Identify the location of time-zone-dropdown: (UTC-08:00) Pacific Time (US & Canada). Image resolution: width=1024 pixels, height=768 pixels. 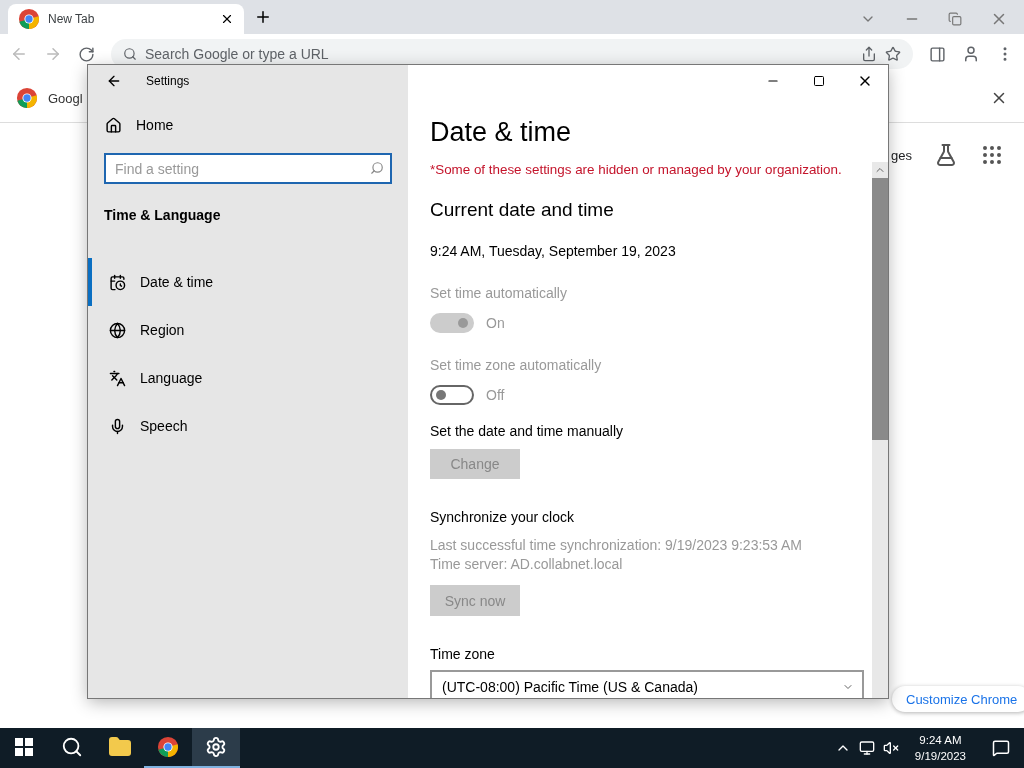
(647, 684).